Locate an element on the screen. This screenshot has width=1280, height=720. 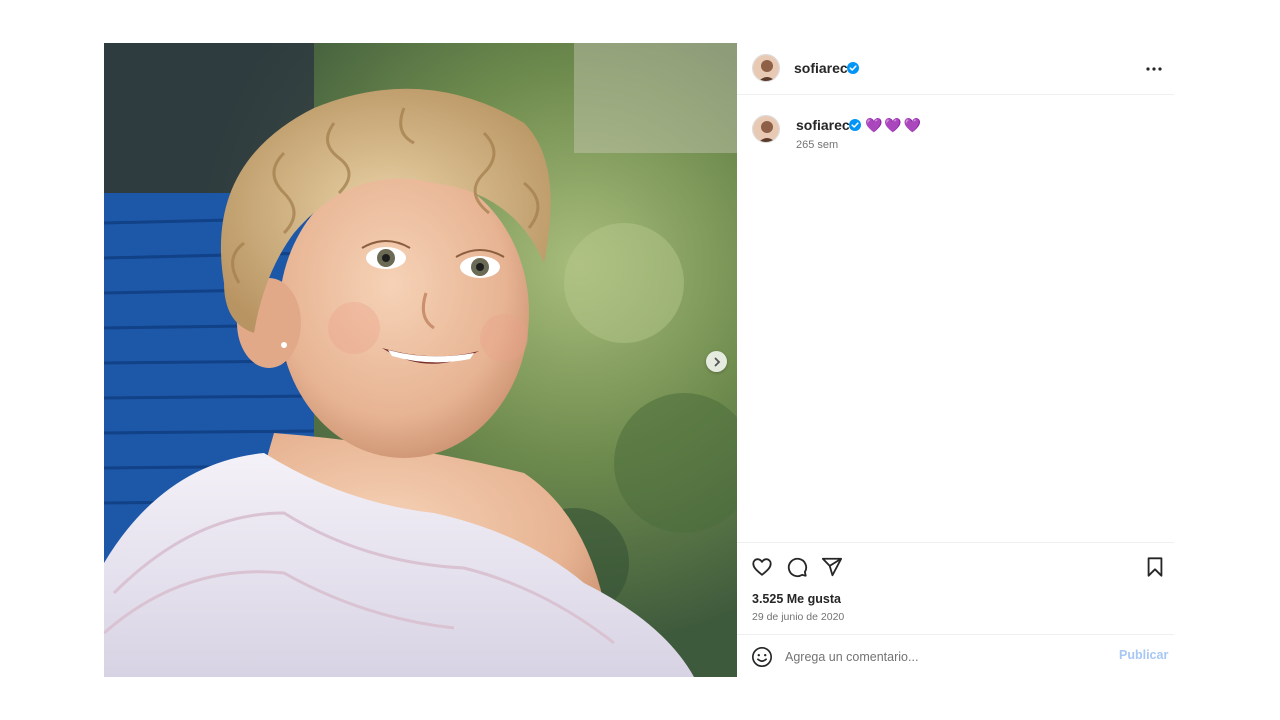
avatar is located at coordinates (766, 68).